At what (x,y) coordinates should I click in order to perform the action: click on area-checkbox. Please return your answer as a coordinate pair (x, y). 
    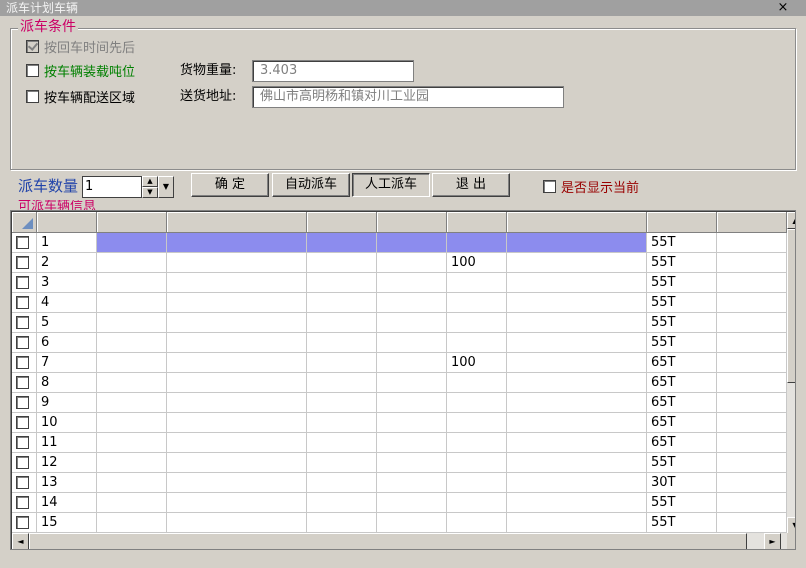
    Looking at the image, I should click on (32, 96).